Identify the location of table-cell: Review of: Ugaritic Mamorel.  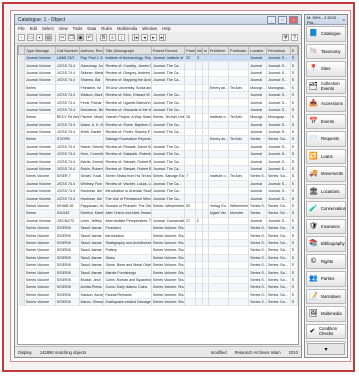
(127, 102).